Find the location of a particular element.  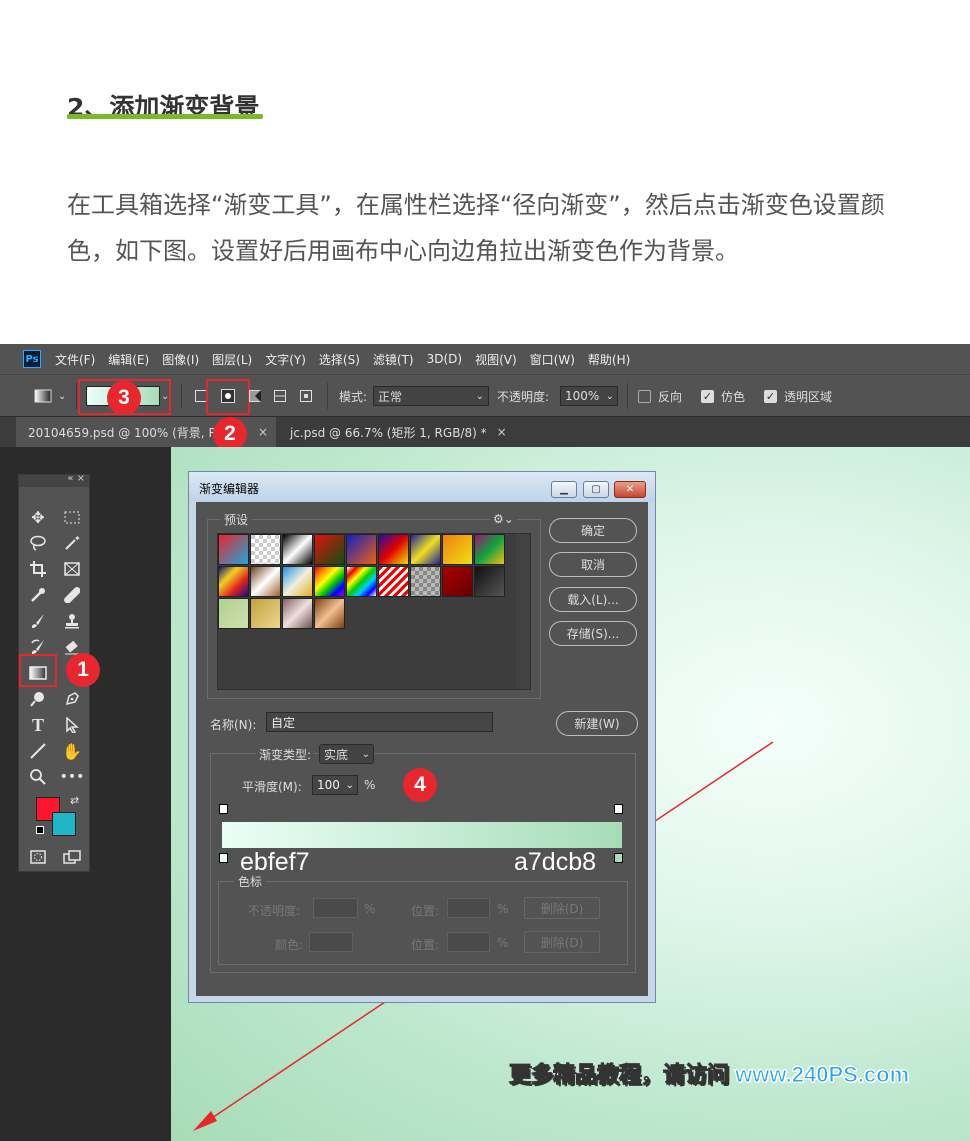

stop-opacity-input is located at coordinates (335, 908).